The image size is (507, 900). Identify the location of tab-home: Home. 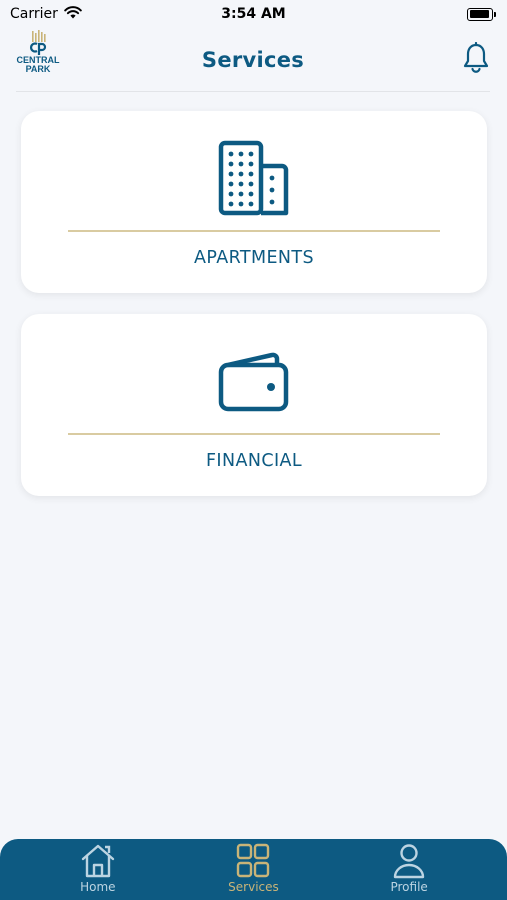
(98, 866).